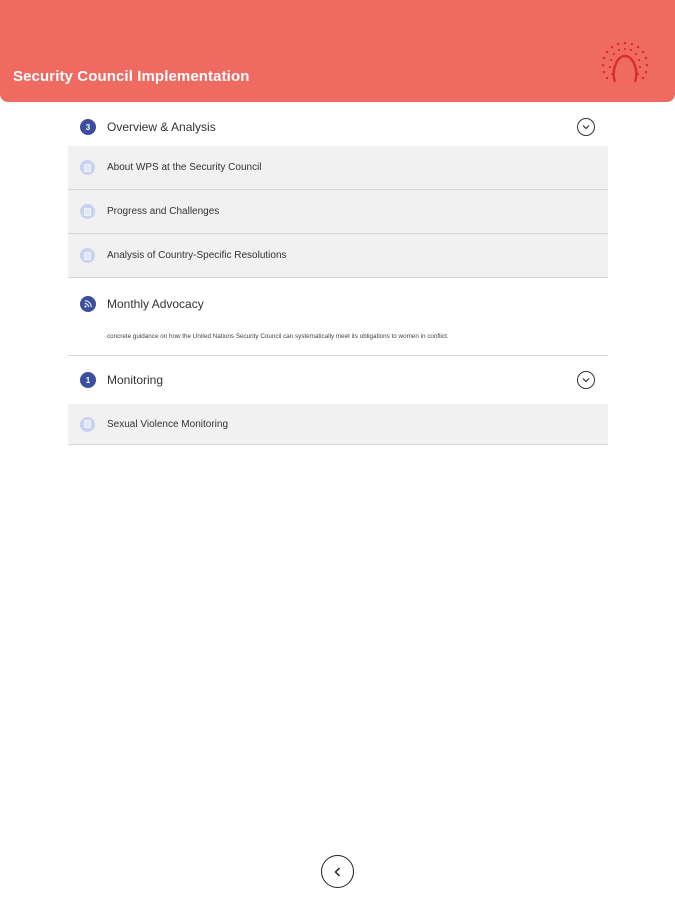  I want to click on list-item-country-analysis: Analysis of Country-Specific Resolutions, so click(338, 256).